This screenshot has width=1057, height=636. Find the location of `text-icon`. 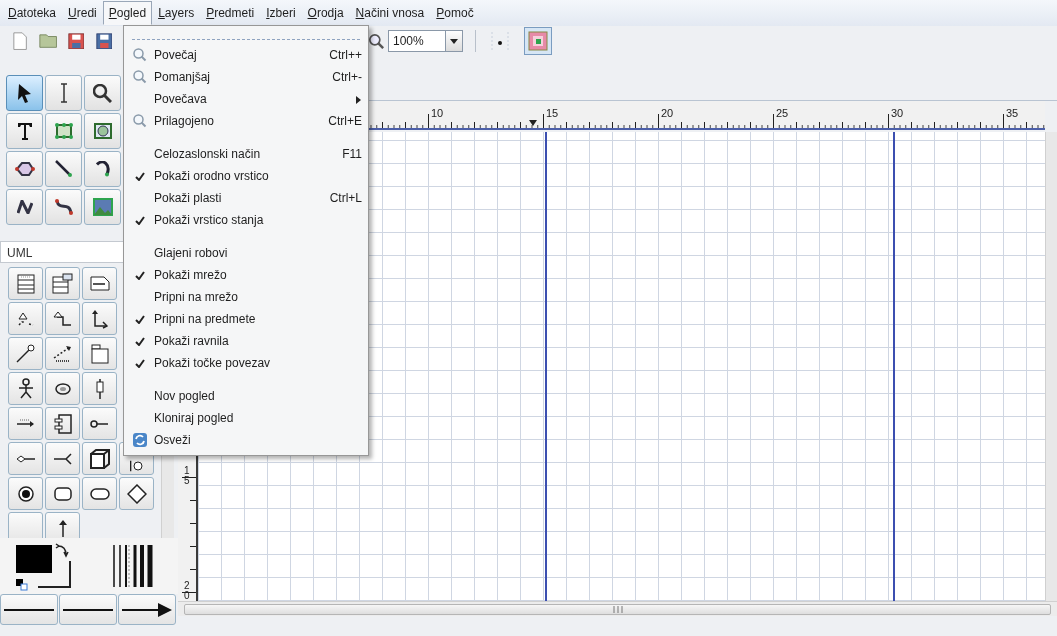

text-icon is located at coordinates (24, 131).